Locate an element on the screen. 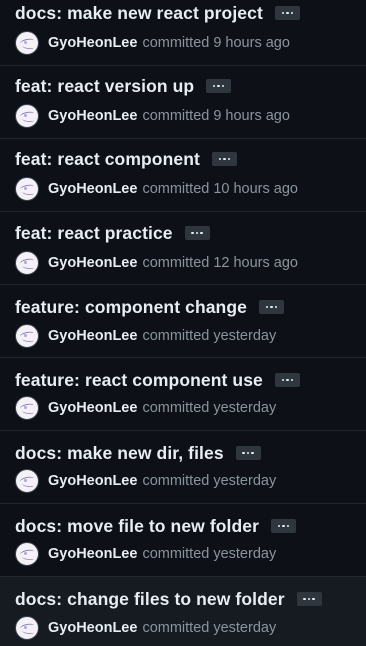  commit-title: feature: component change is located at coordinates (131, 307).